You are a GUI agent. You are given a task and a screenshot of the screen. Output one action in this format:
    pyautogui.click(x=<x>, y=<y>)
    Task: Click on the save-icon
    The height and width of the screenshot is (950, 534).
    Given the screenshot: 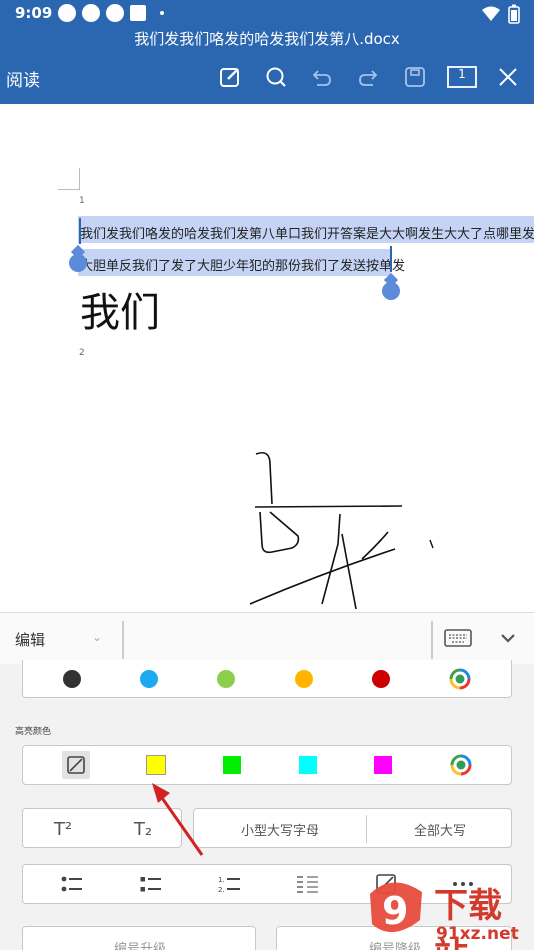 What is the action you would take?
    pyautogui.click(x=415, y=77)
    